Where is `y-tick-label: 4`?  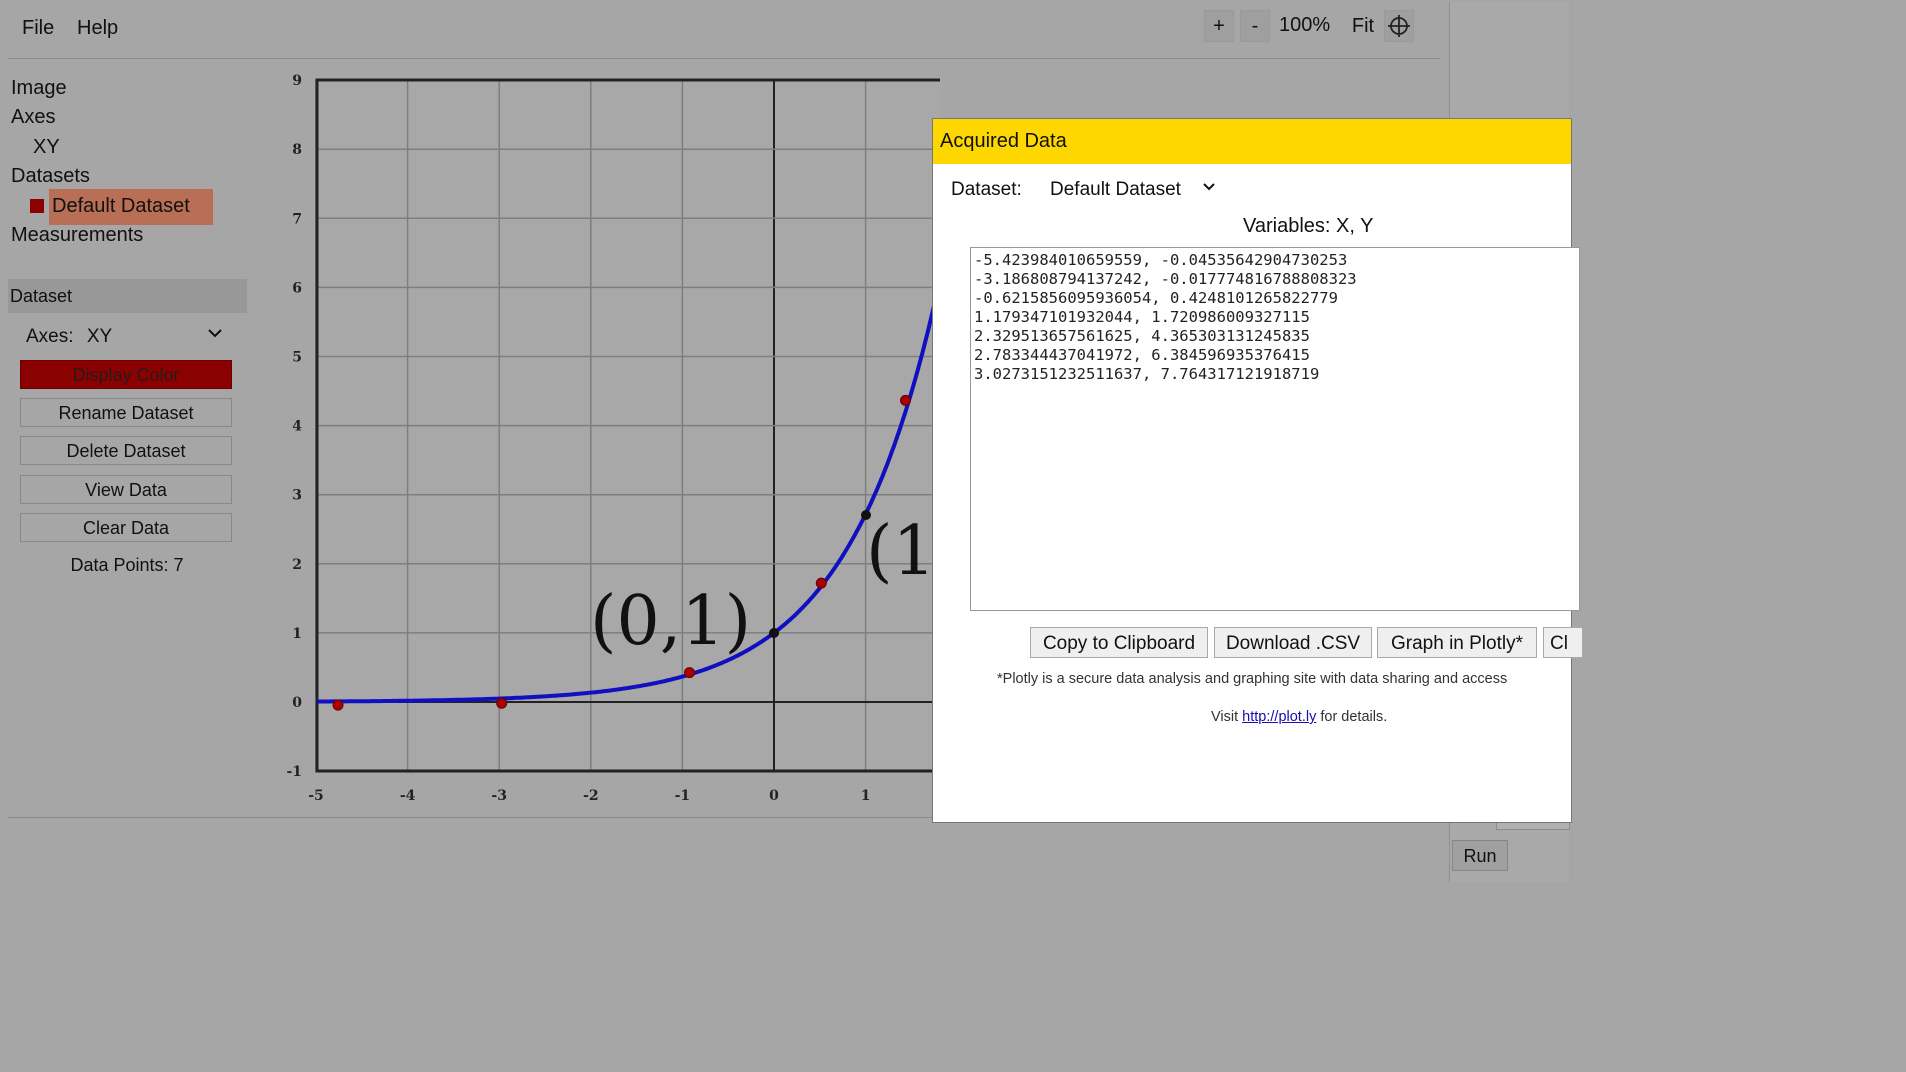 y-tick-label: 4 is located at coordinates (297, 427).